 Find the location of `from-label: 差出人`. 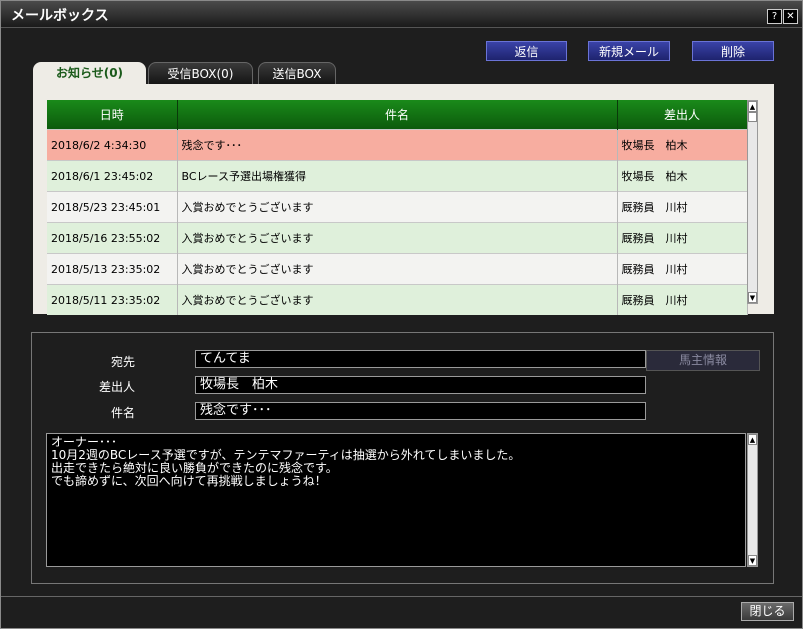

from-label: 差出人 is located at coordinates (116, 387).